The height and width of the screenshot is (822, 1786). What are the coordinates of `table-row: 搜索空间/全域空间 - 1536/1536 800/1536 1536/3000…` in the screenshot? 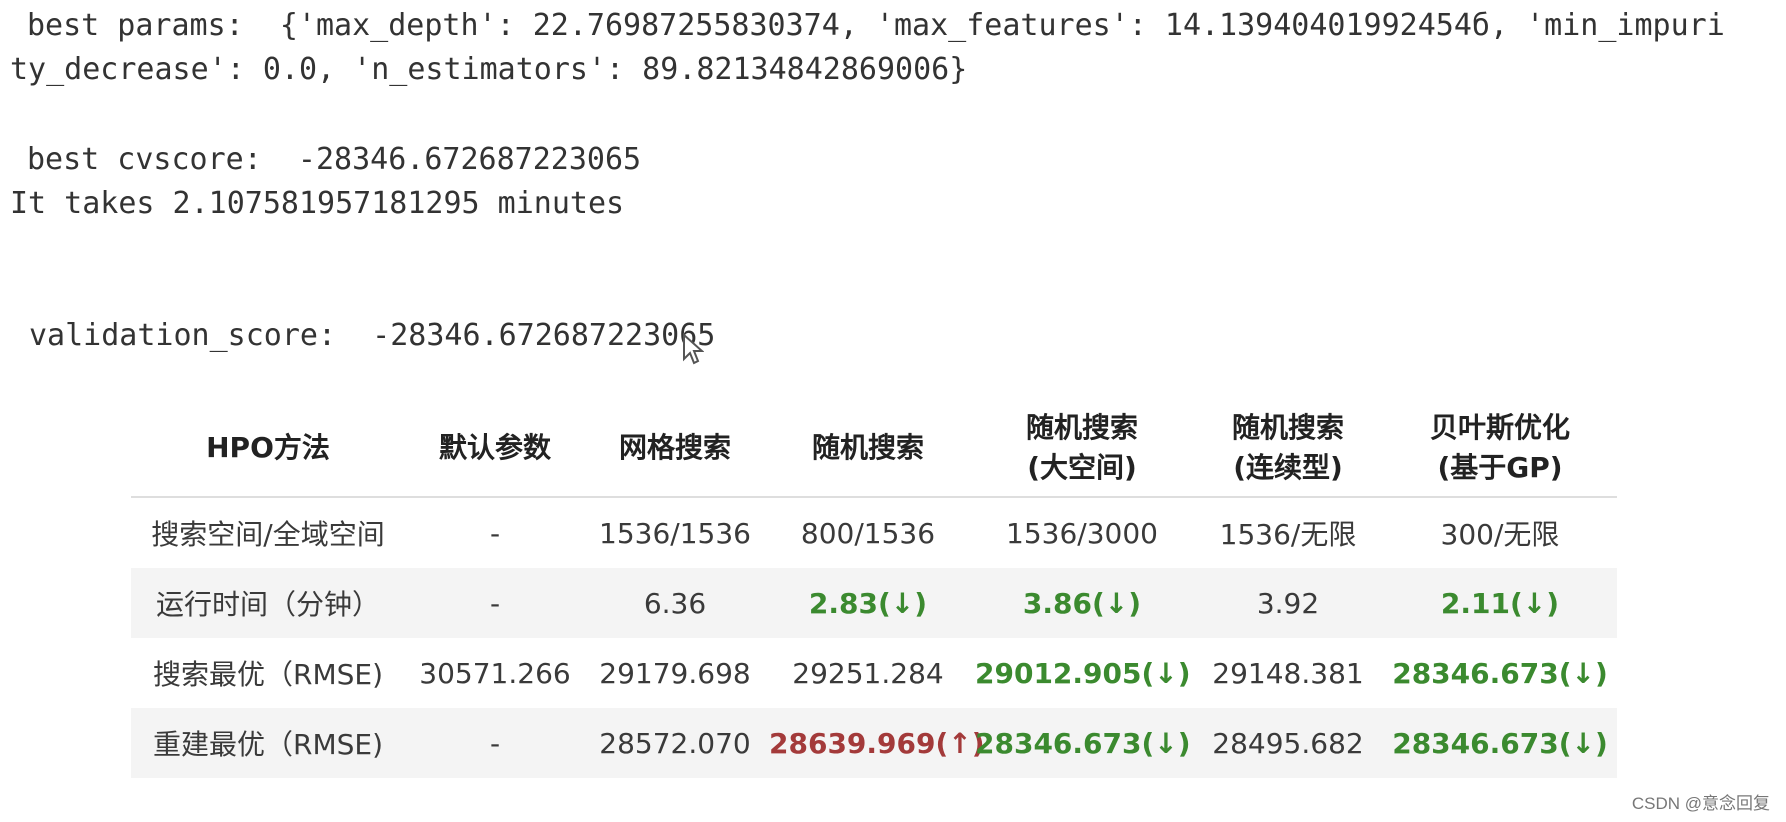 It's located at (874, 532).